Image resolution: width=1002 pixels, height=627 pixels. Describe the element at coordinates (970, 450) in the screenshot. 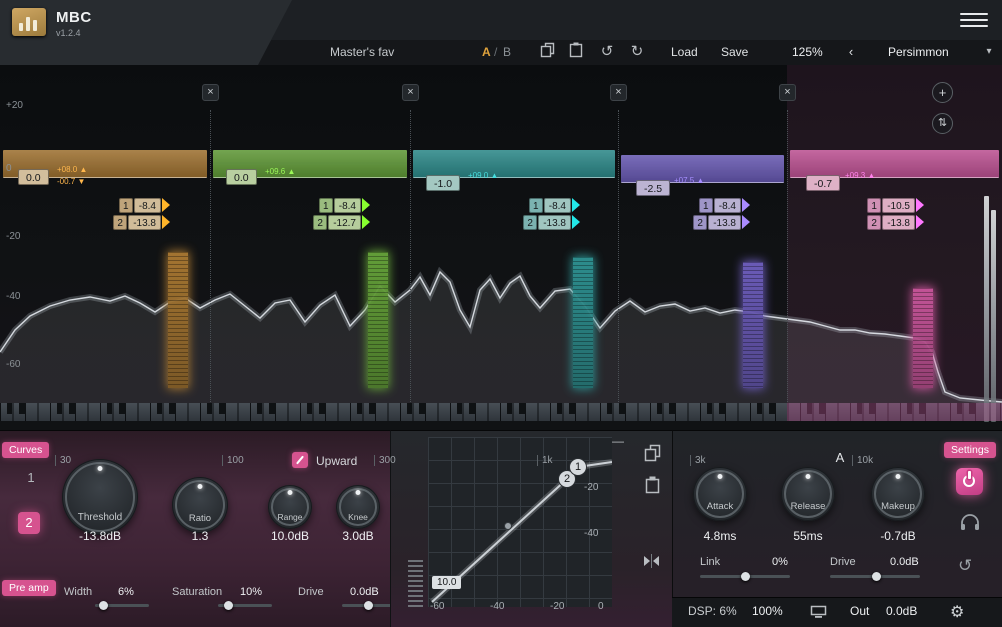

I see `settings-badge: Settings` at that location.